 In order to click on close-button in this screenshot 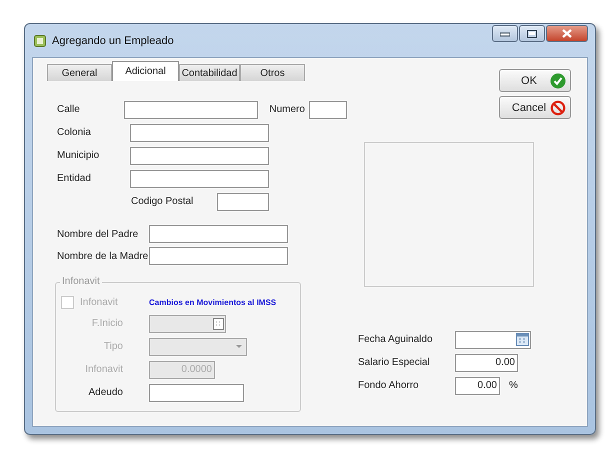, I will do `click(567, 33)`.